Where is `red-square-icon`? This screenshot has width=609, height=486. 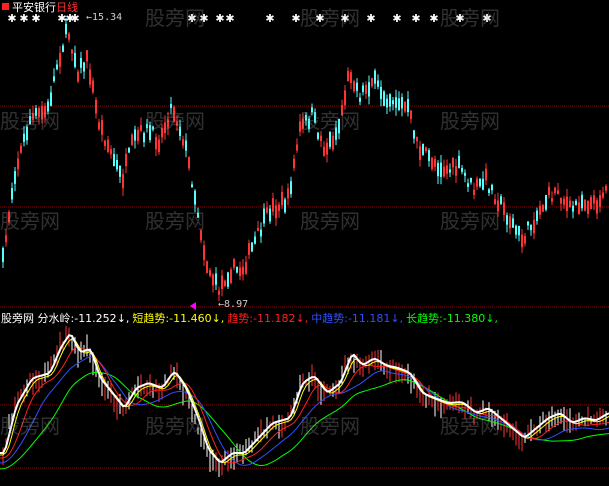 red-square-icon is located at coordinates (5, 6).